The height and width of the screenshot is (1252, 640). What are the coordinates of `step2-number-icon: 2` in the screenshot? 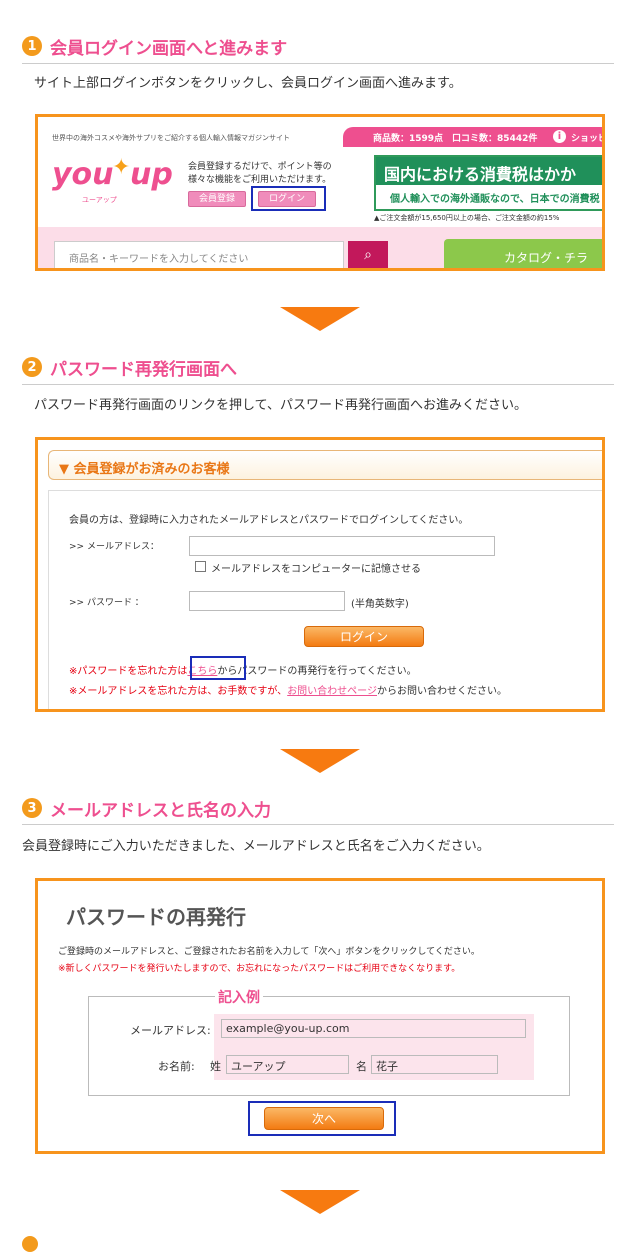 It's located at (32, 367).